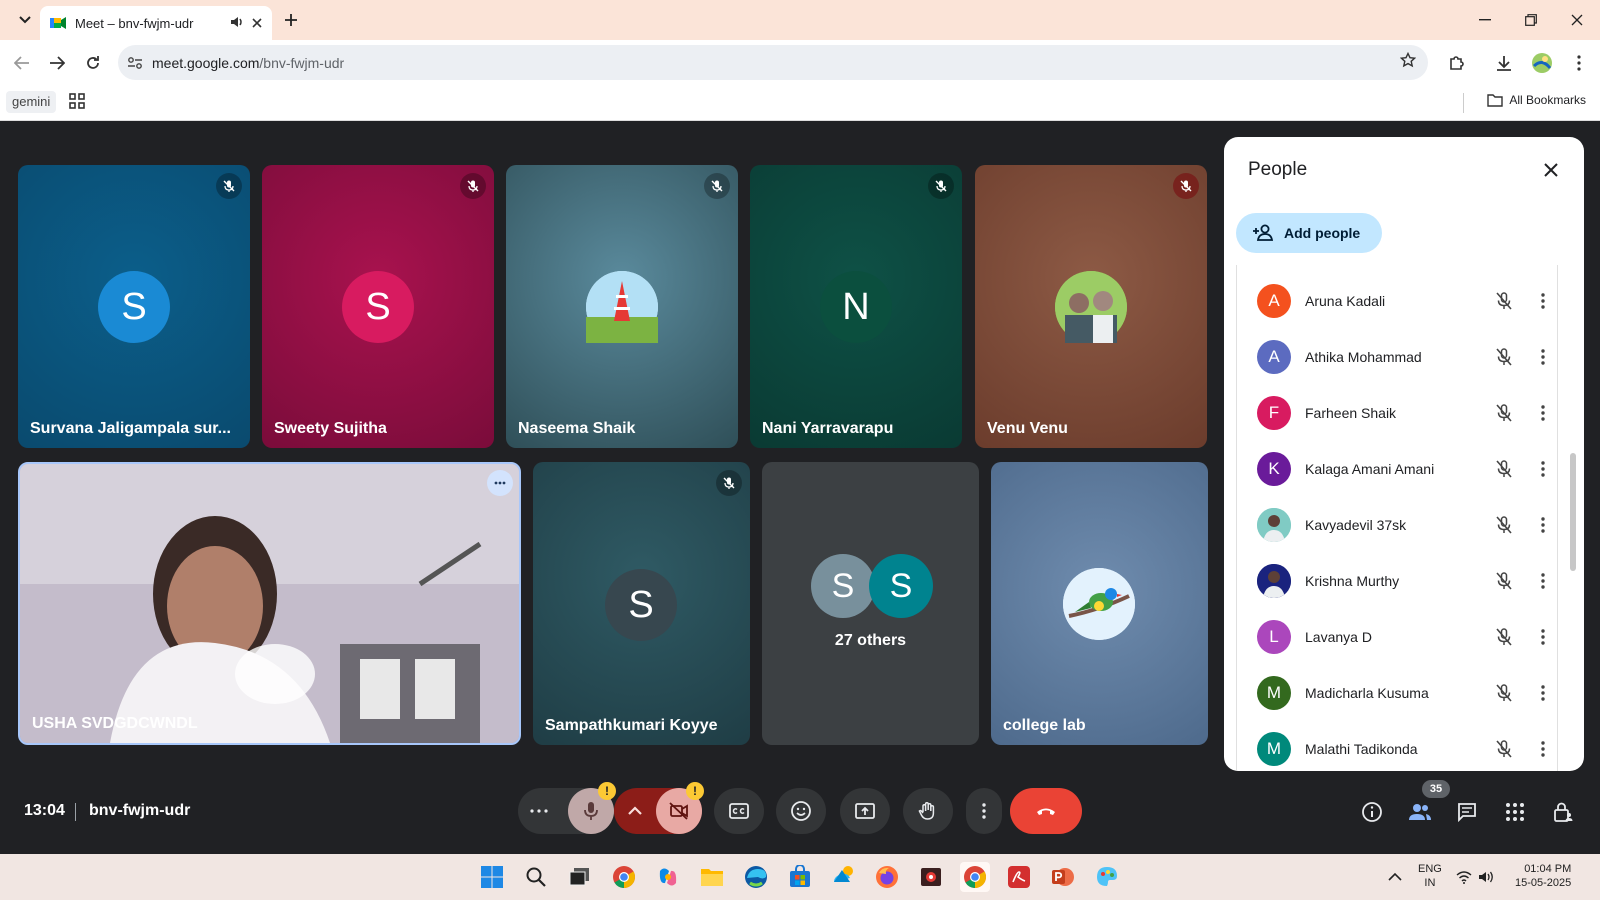 The height and width of the screenshot is (900, 1600). I want to click on extensions-button, so click(1457, 63).